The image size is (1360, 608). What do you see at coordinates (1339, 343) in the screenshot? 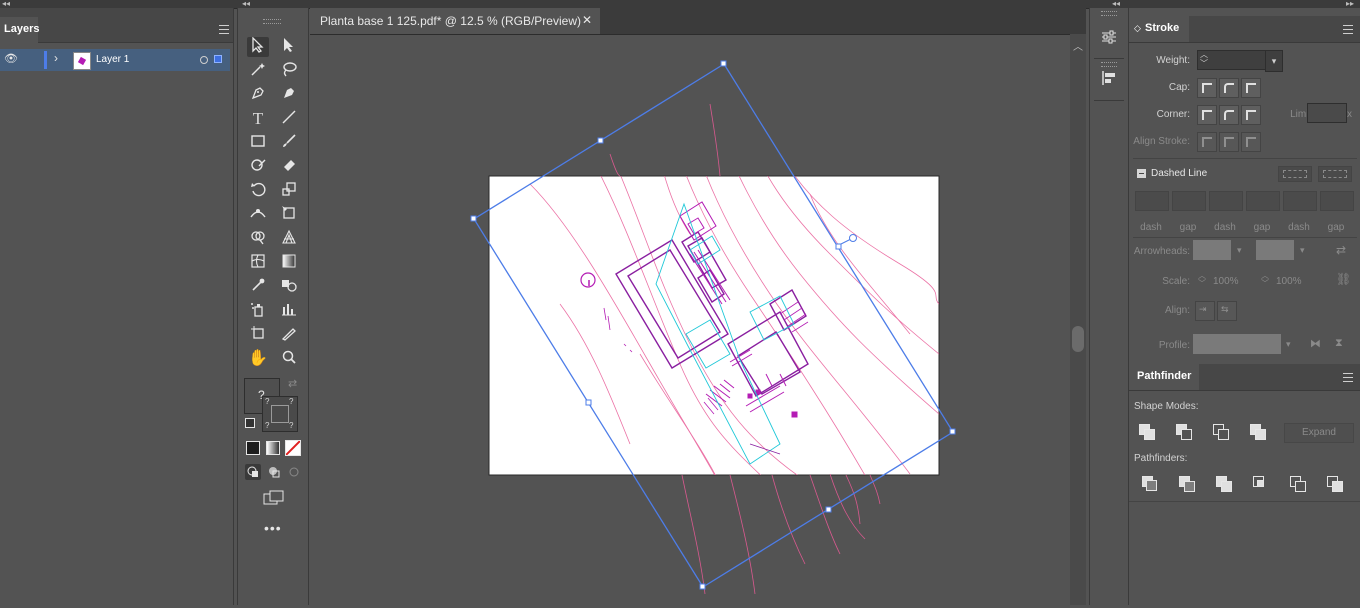
I see `flip-across-icon: ⧗` at bounding box center [1339, 343].